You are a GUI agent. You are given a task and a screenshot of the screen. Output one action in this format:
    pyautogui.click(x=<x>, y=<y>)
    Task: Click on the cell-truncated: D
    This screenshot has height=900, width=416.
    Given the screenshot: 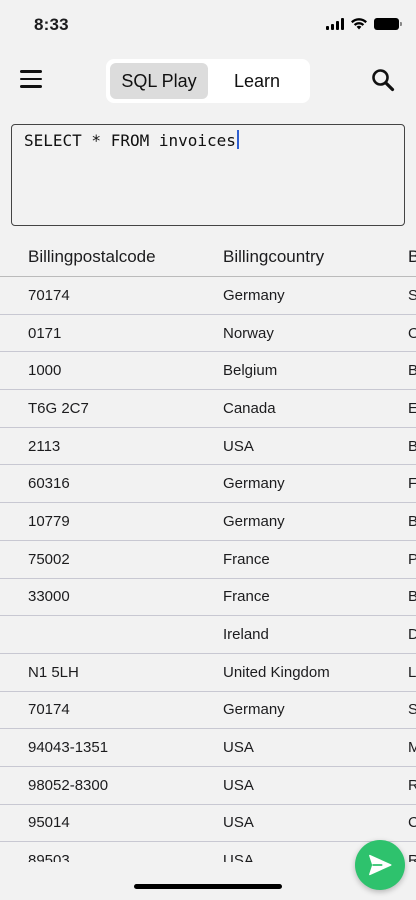 What is the action you would take?
    pyautogui.click(x=412, y=635)
    